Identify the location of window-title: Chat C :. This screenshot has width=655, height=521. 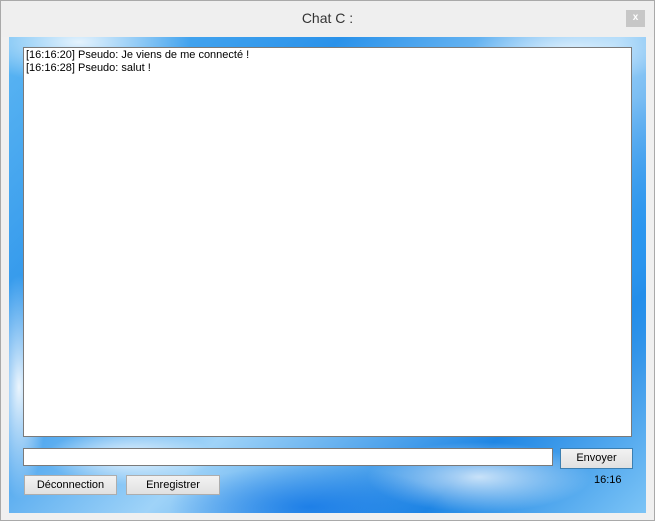
(327, 18).